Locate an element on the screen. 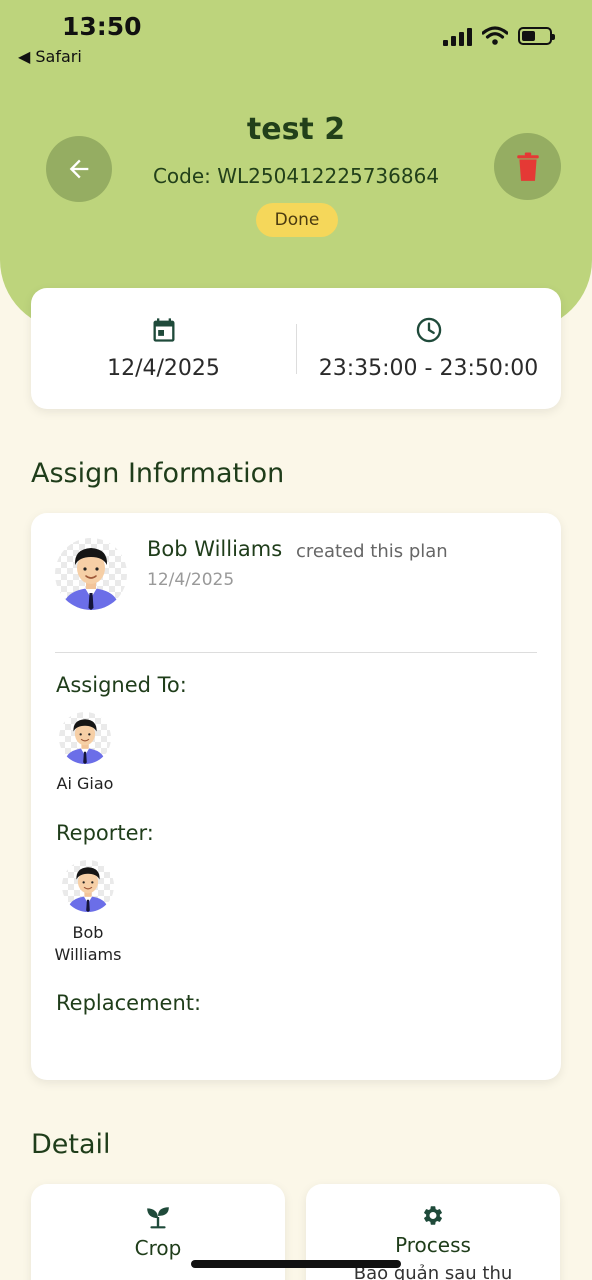  created-date: 12/4/2025 is located at coordinates (191, 580).